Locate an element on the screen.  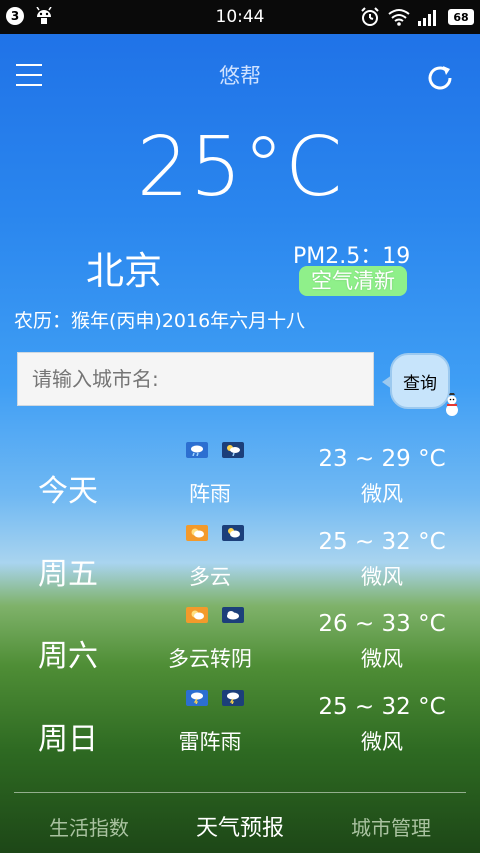
forecast-temperature: 23 ~ 29 °C is located at coordinates (382, 459).